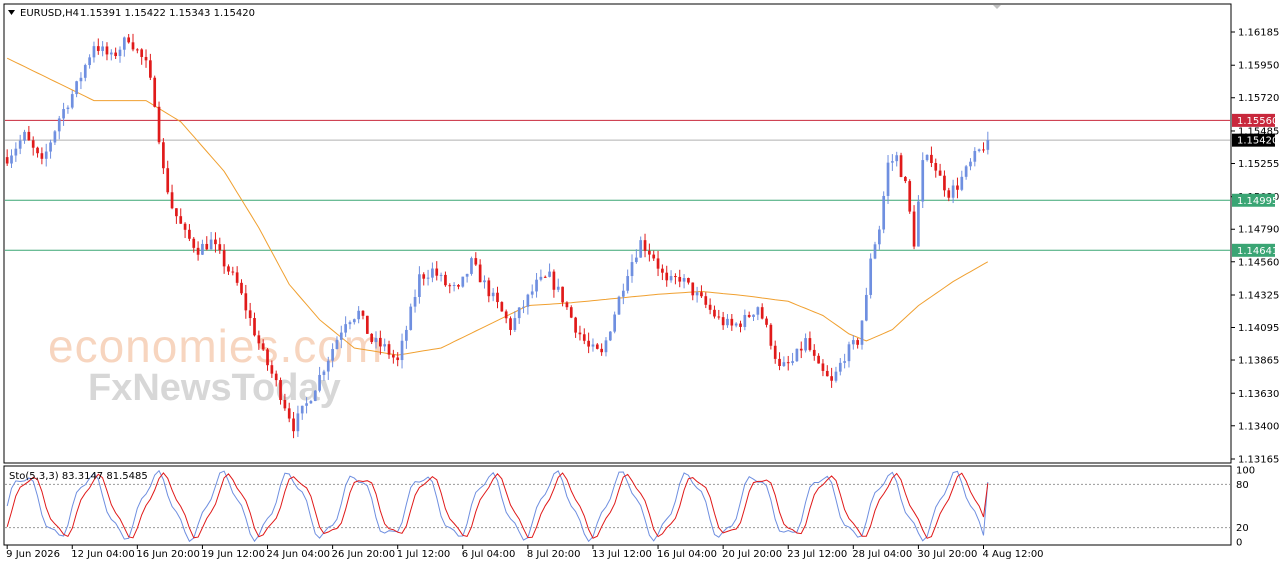 Image resolution: width=1280 pixels, height=567 pixels. Describe the element at coordinates (1258, 66) in the screenshot. I see `price-tick-label: 1.15950` at that location.